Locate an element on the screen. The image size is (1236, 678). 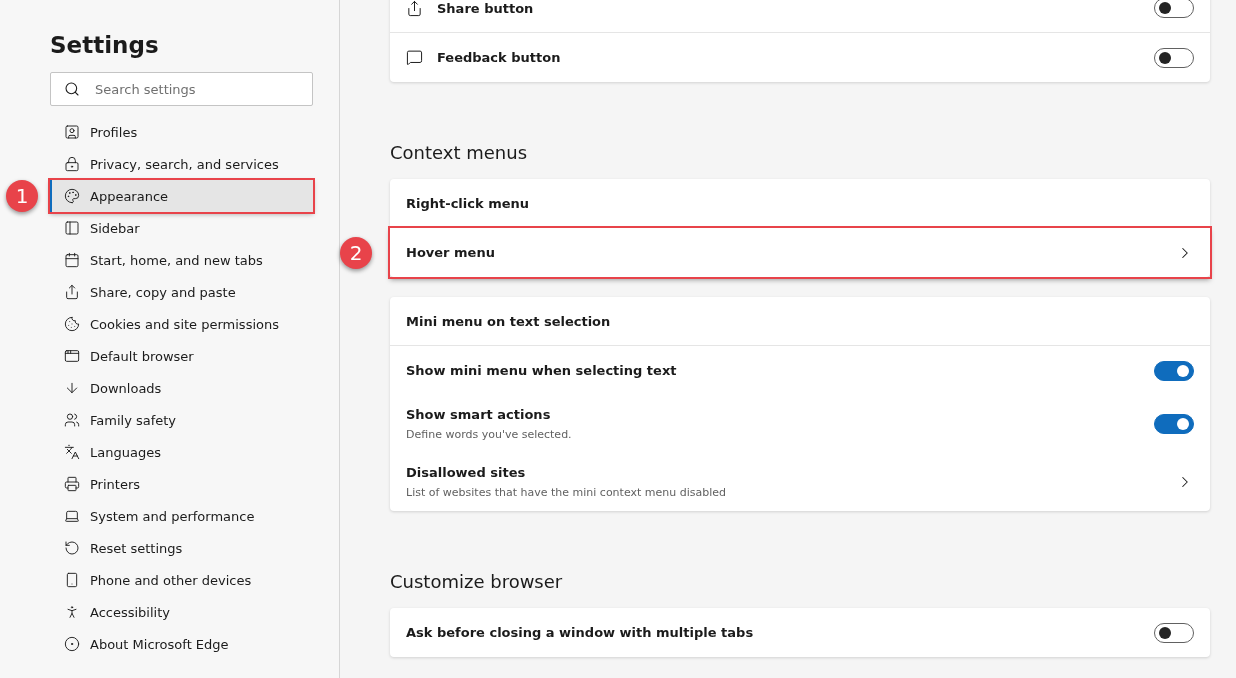
nav-item: Family safety is located at coordinates (181, 420).